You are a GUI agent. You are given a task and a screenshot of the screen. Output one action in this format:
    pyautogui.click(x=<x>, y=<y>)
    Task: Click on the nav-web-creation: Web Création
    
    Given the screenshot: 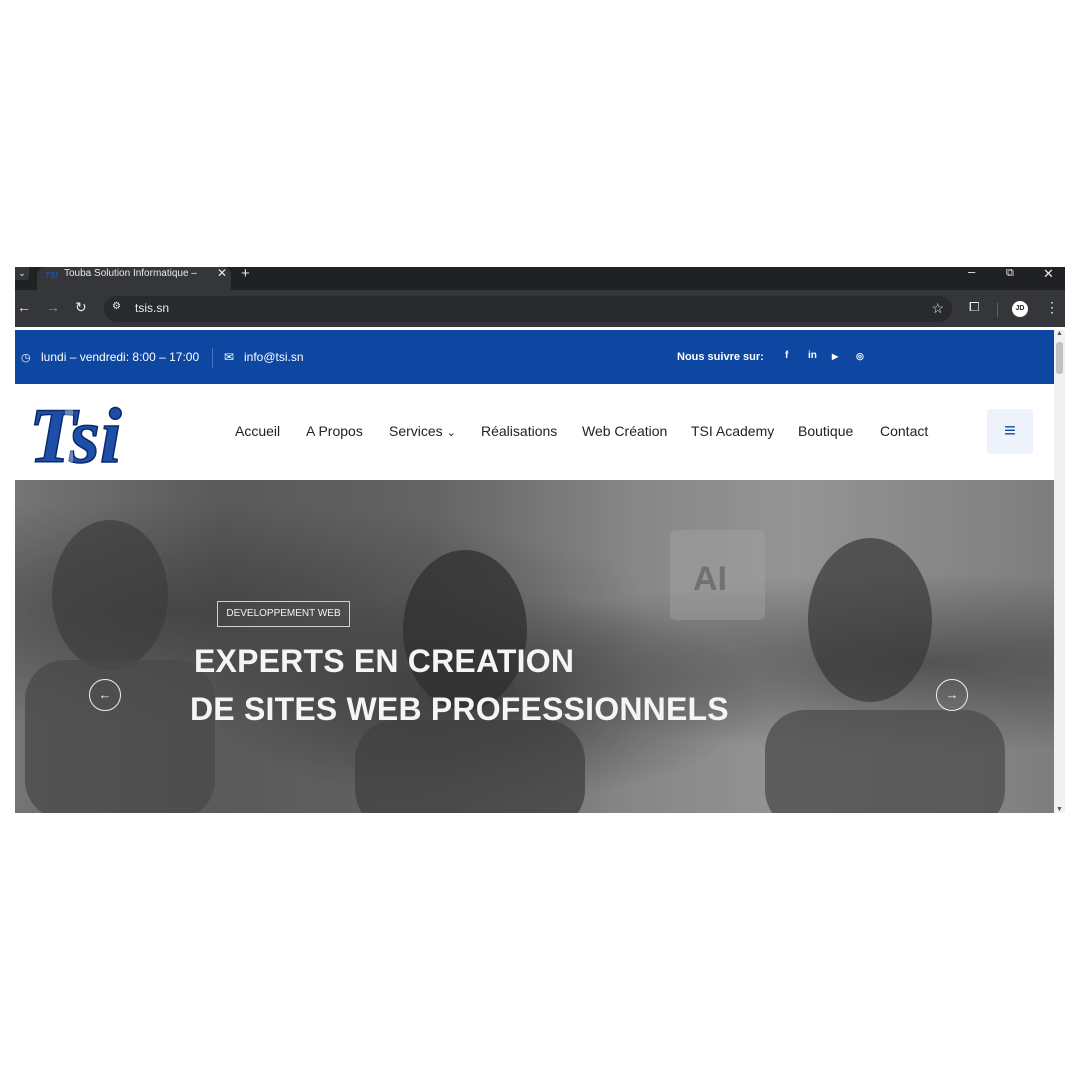 What is the action you would take?
    pyautogui.click(x=624, y=431)
    